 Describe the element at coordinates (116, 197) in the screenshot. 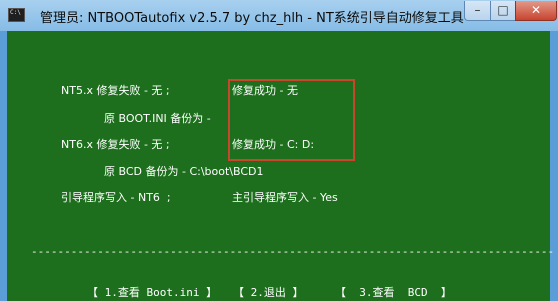

I see `boot-write-text: 引导程序写入 - NT6 ;` at that location.